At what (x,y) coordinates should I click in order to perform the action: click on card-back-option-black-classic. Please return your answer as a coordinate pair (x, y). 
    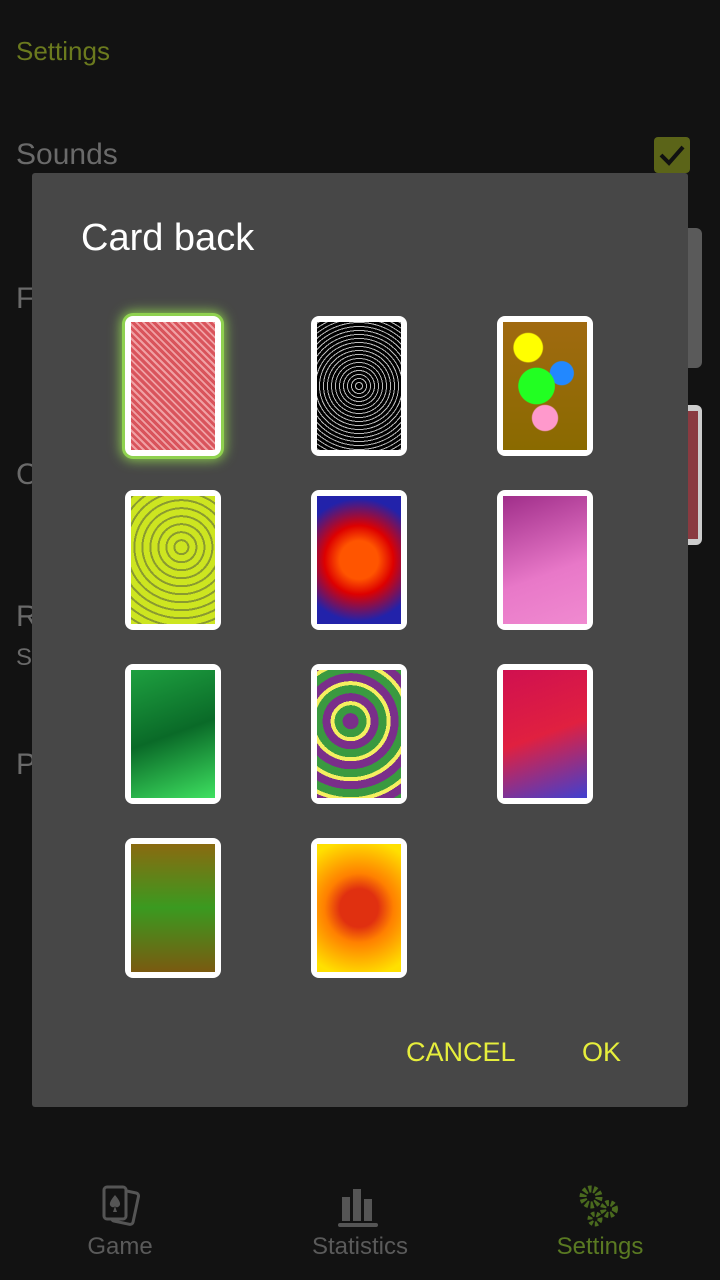
    Looking at the image, I should click on (359, 386).